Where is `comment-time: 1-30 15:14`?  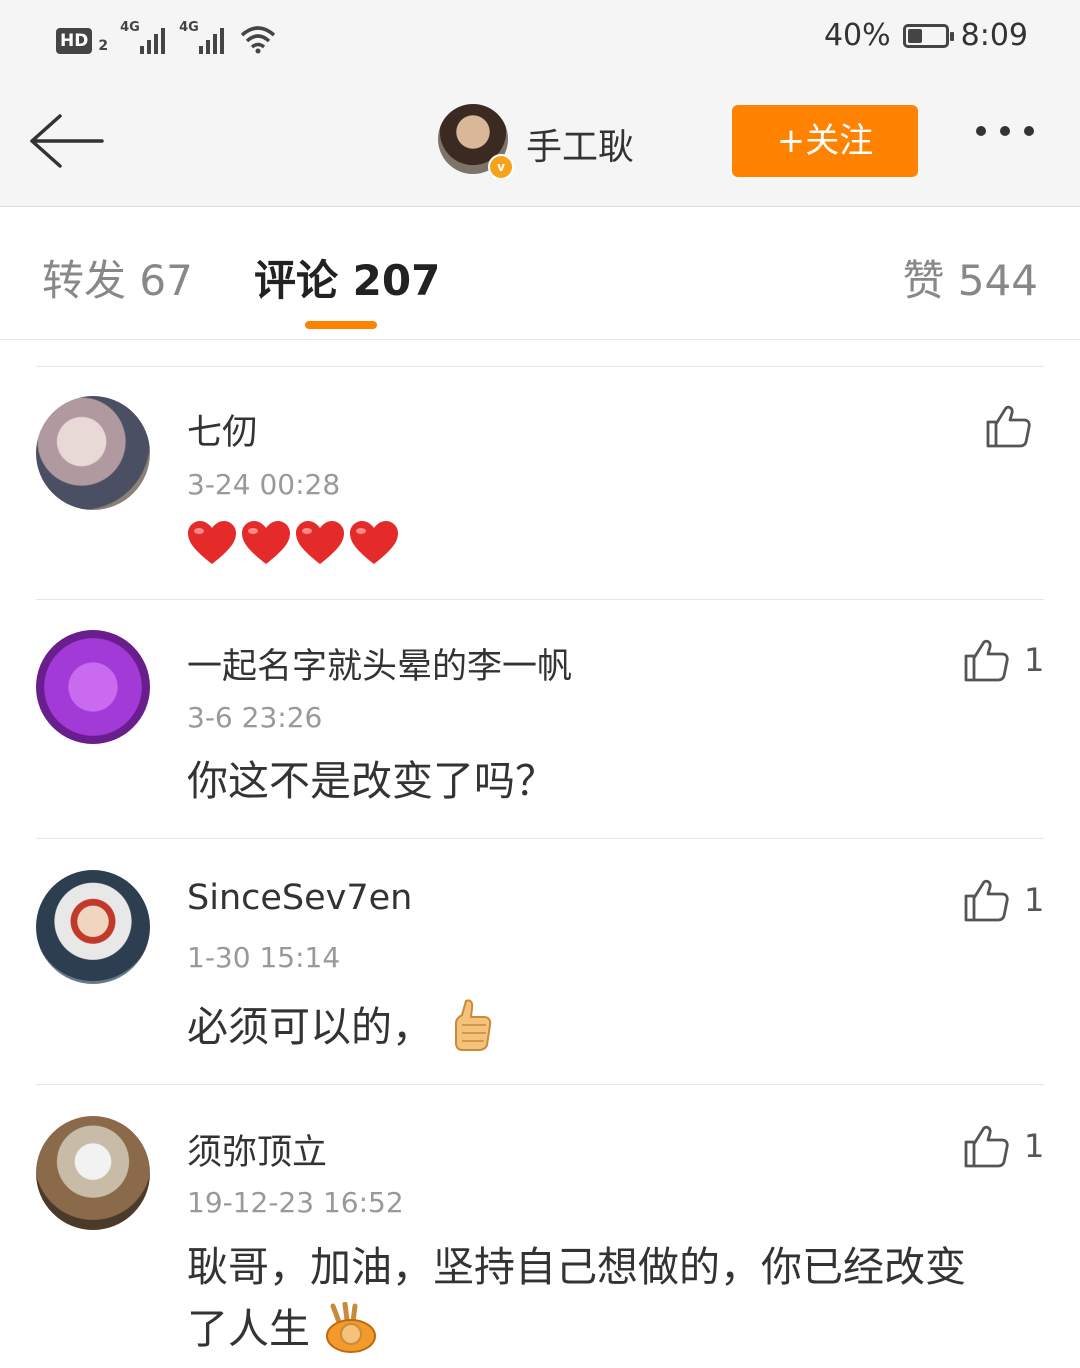 comment-time: 1-30 15:14 is located at coordinates (264, 957).